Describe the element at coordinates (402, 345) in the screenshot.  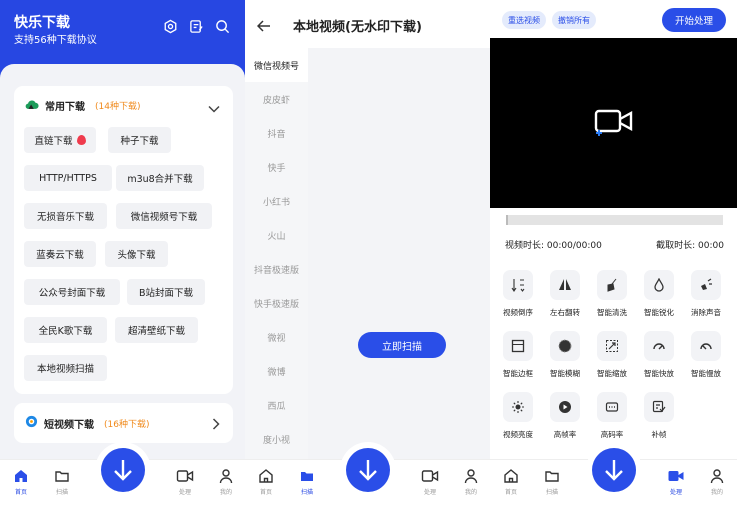
I see `scan-now-button: 立即扫描` at that location.